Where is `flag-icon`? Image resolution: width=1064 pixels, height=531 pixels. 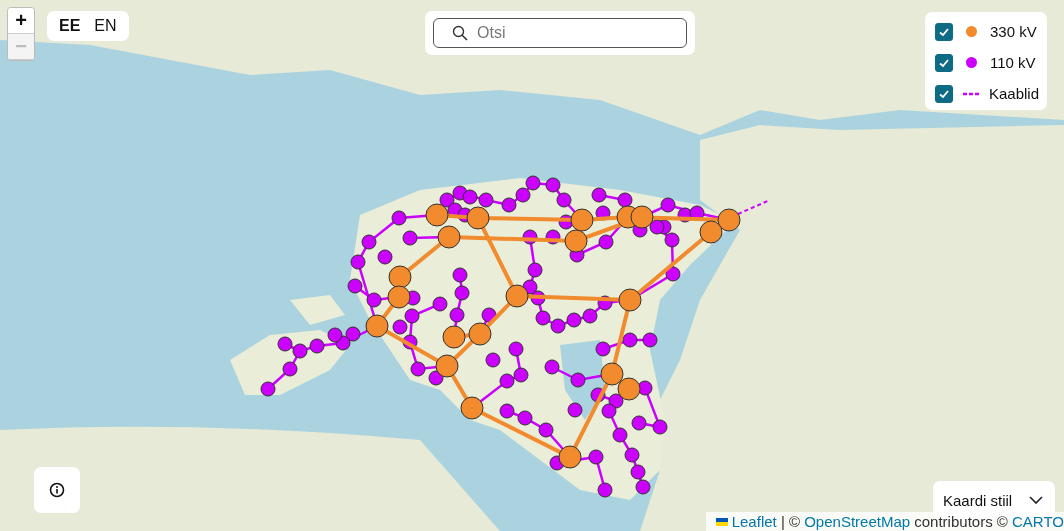 flag-icon is located at coordinates (721, 521).